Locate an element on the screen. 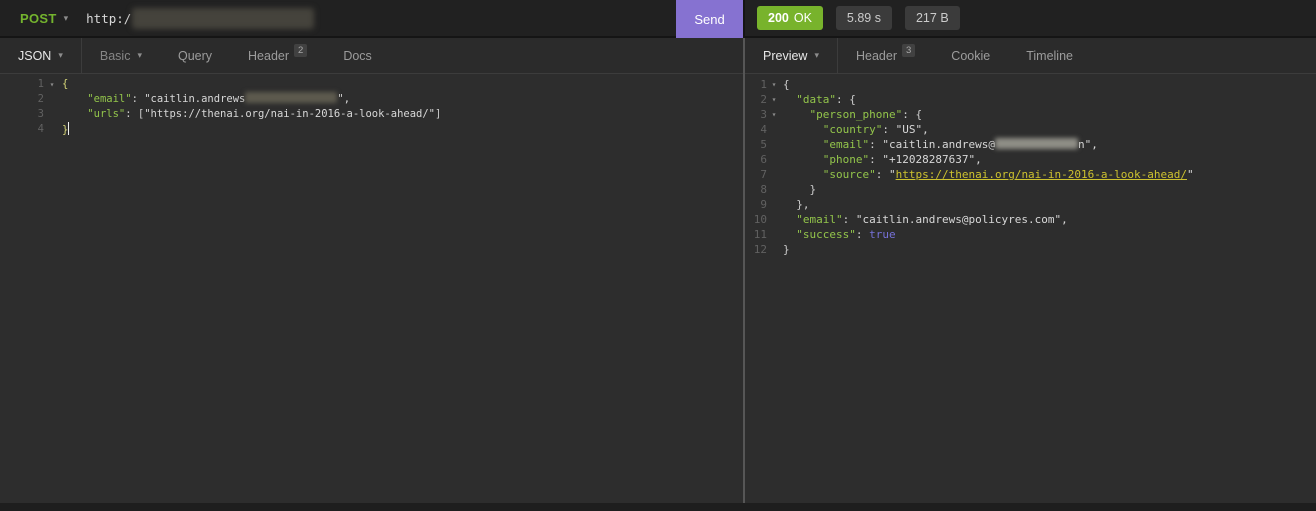 The width and height of the screenshot is (1316, 511). code-line: 5 "email": "caitlin.andrews@ n", is located at coordinates (1030, 144).